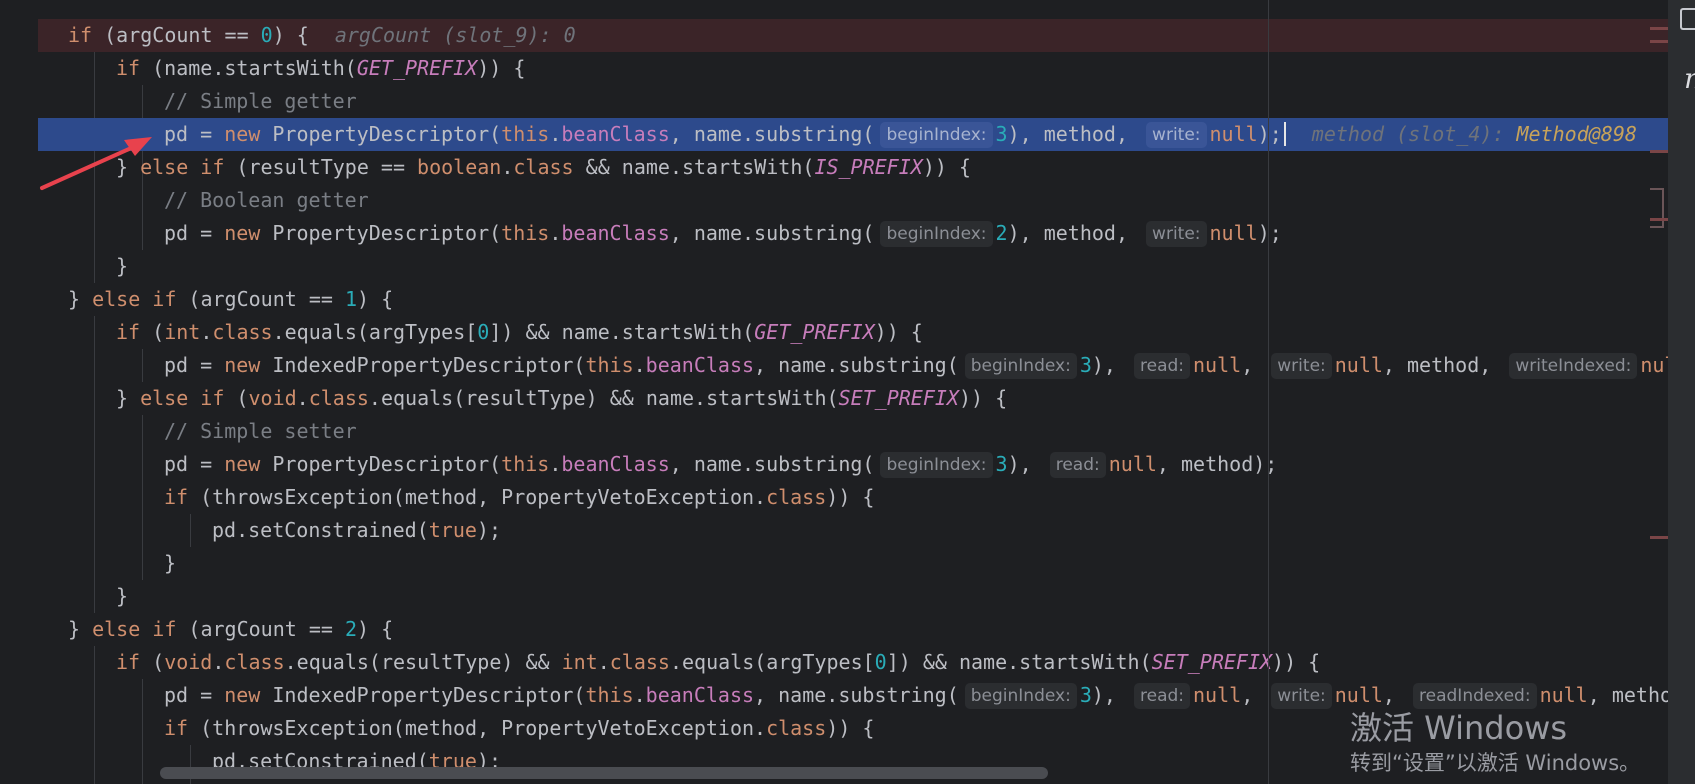  I want to click on windows-activation-watermark: 激活 Windows 转到“设置”以激活 Windows。, so click(1495, 743).